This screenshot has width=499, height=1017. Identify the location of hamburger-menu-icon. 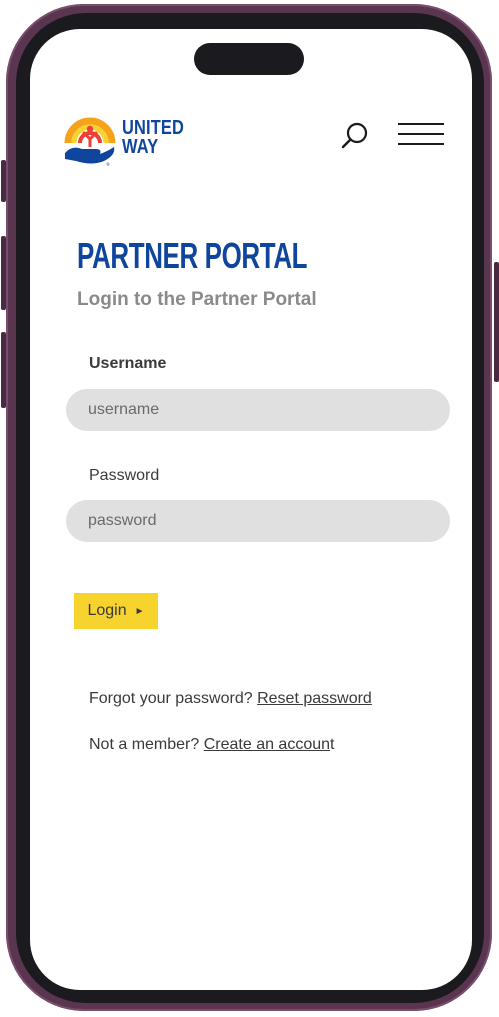
(421, 134).